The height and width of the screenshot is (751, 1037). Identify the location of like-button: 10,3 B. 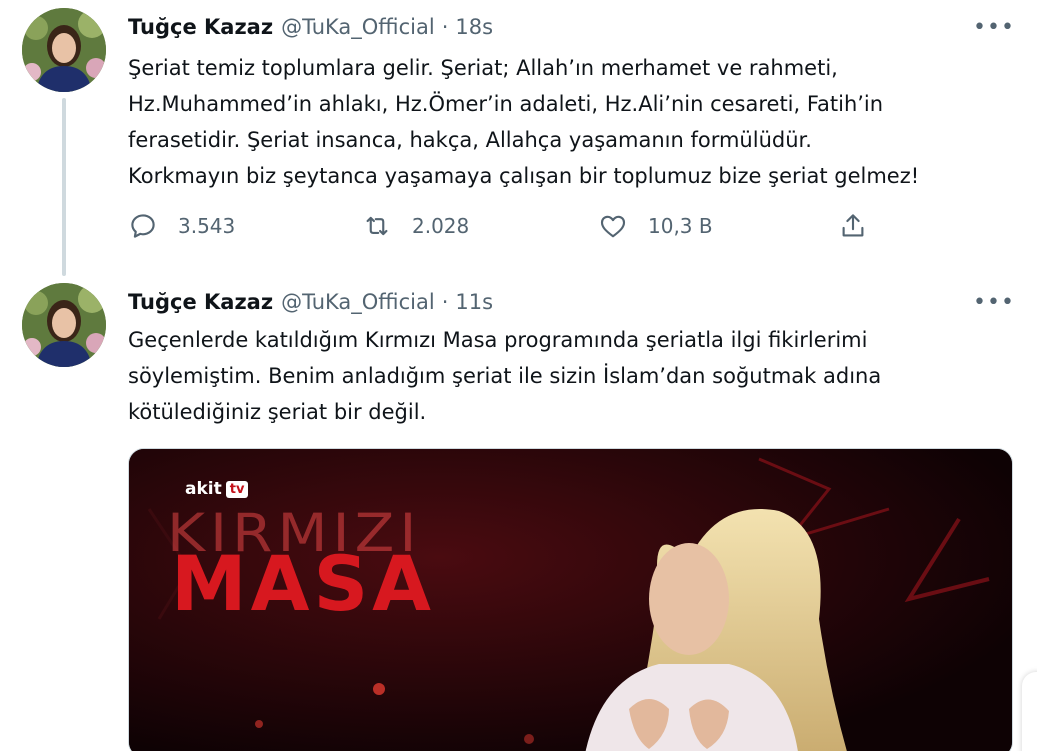
(655, 226).